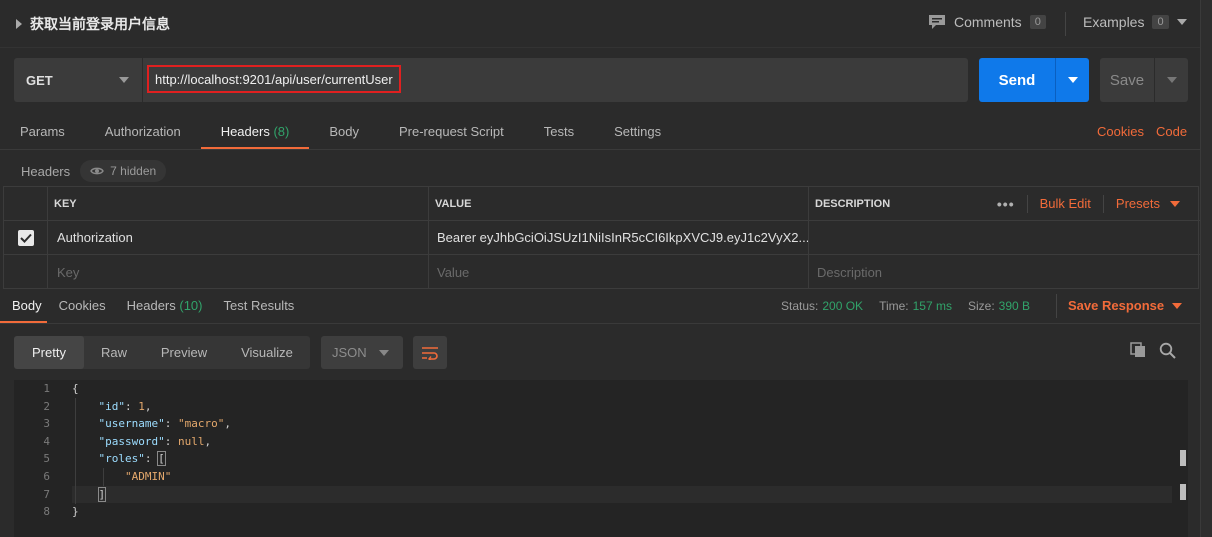 Image resolution: width=1212 pixels, height=537 pixels. Describe the element at coordinates (102, 494) in the screenshot. I see `json-close-bracket: ]` at that location.